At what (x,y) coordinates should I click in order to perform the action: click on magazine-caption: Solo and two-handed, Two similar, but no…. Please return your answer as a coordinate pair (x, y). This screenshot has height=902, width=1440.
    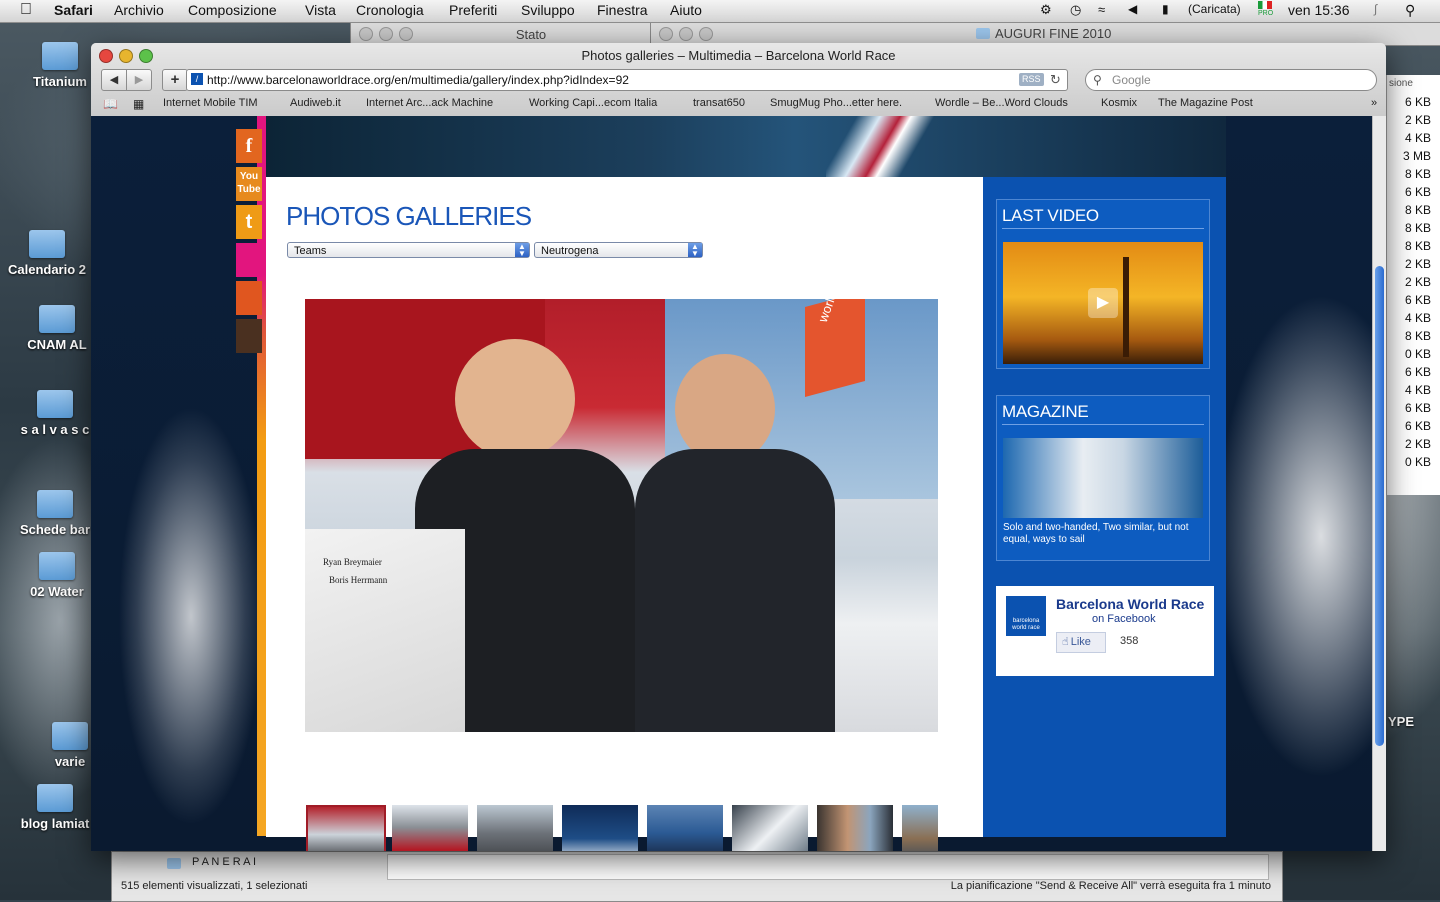
    Looking at the image, I should click on (1103, 534).